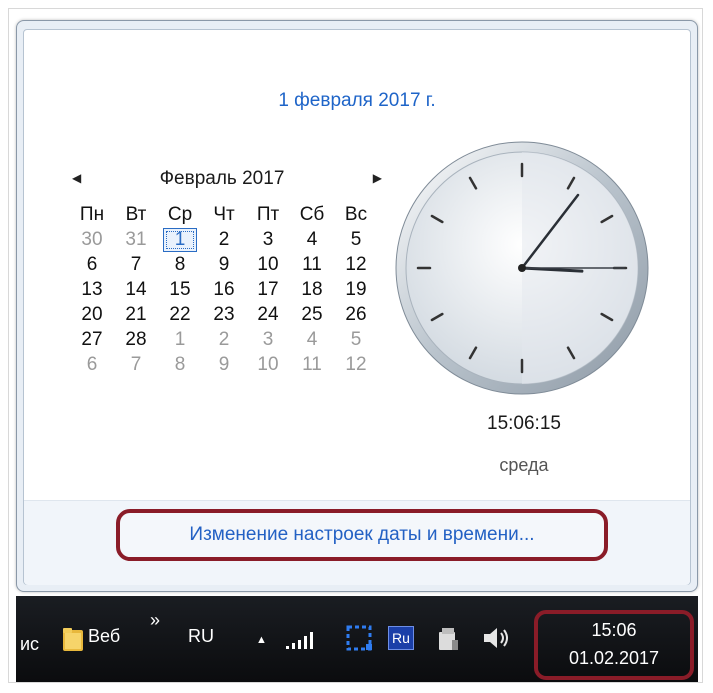  What do you see at coordinates (356, 314) in the screenshot?
I see `calendar-day: 26` at bounding box center [356, 314].